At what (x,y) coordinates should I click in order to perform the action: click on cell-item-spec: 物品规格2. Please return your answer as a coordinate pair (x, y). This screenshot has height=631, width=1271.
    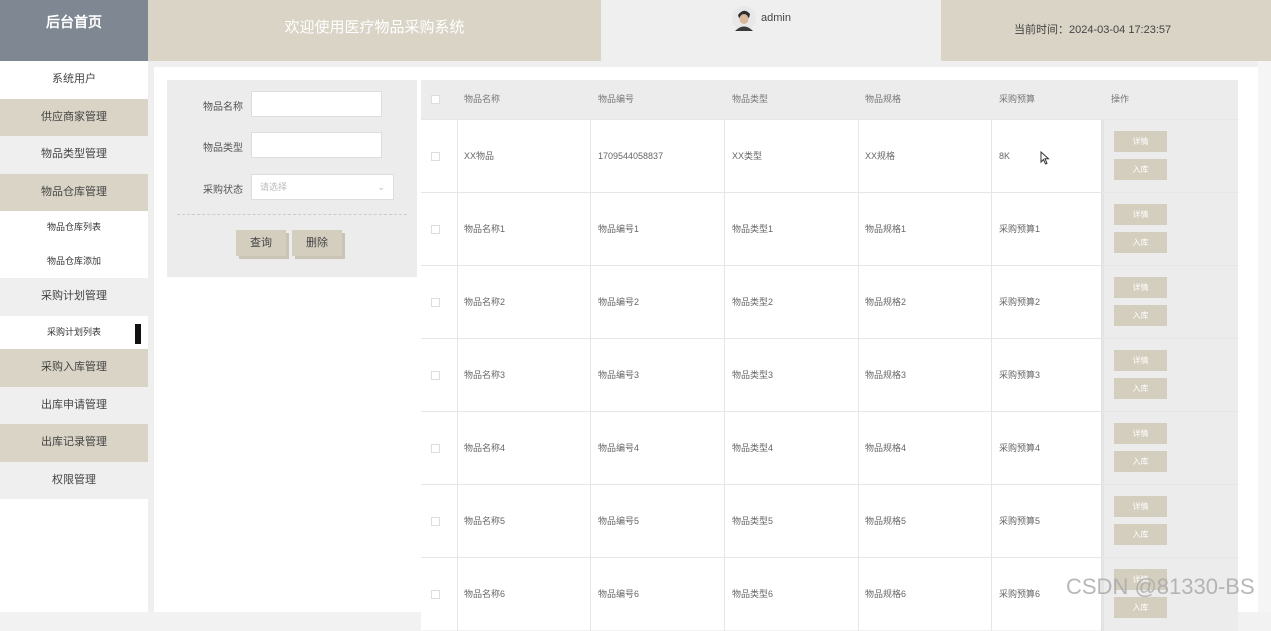
    Looking at the image, I should click on (886, 302).